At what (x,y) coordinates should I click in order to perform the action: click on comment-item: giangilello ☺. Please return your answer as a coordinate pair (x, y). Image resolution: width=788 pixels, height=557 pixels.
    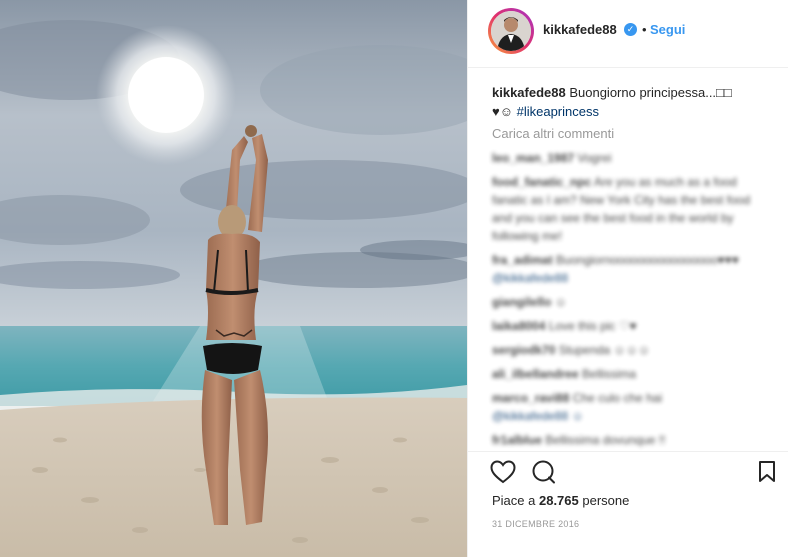
    Looking at the image, I should click on (630, 302).